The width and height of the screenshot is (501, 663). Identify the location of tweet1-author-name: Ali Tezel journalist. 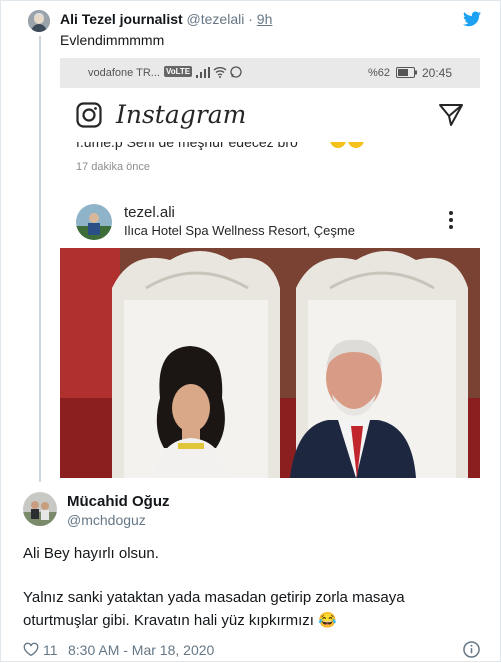
(121, 19).